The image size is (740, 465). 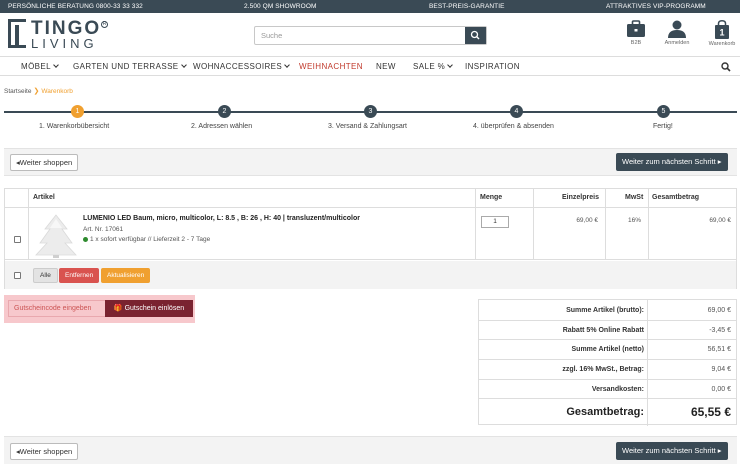 What do you see at coordinates (224, 111) in the screenshot?
I see `step-2-marker: 2` at bounding box center [224, 111].